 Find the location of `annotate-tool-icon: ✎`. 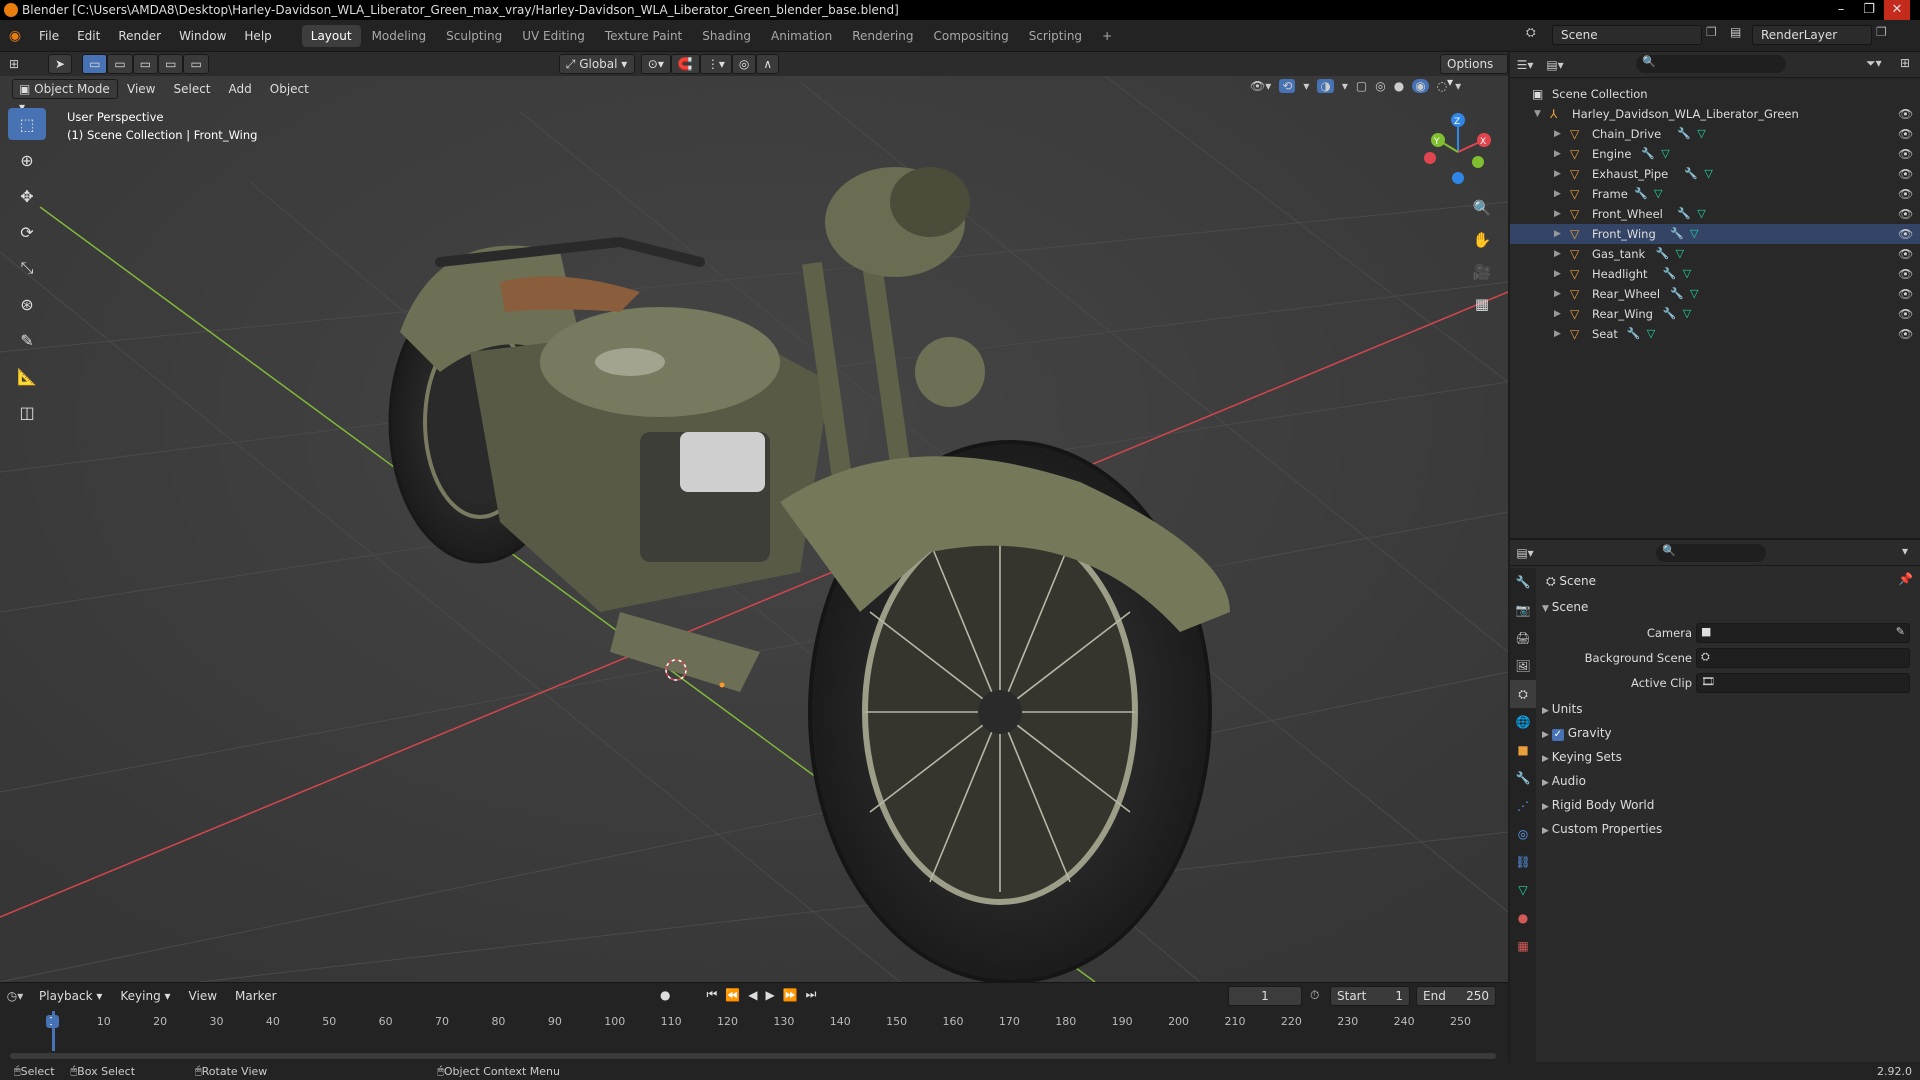

annotate-tool-icon: ✎ is located at coordinates (27, 340).